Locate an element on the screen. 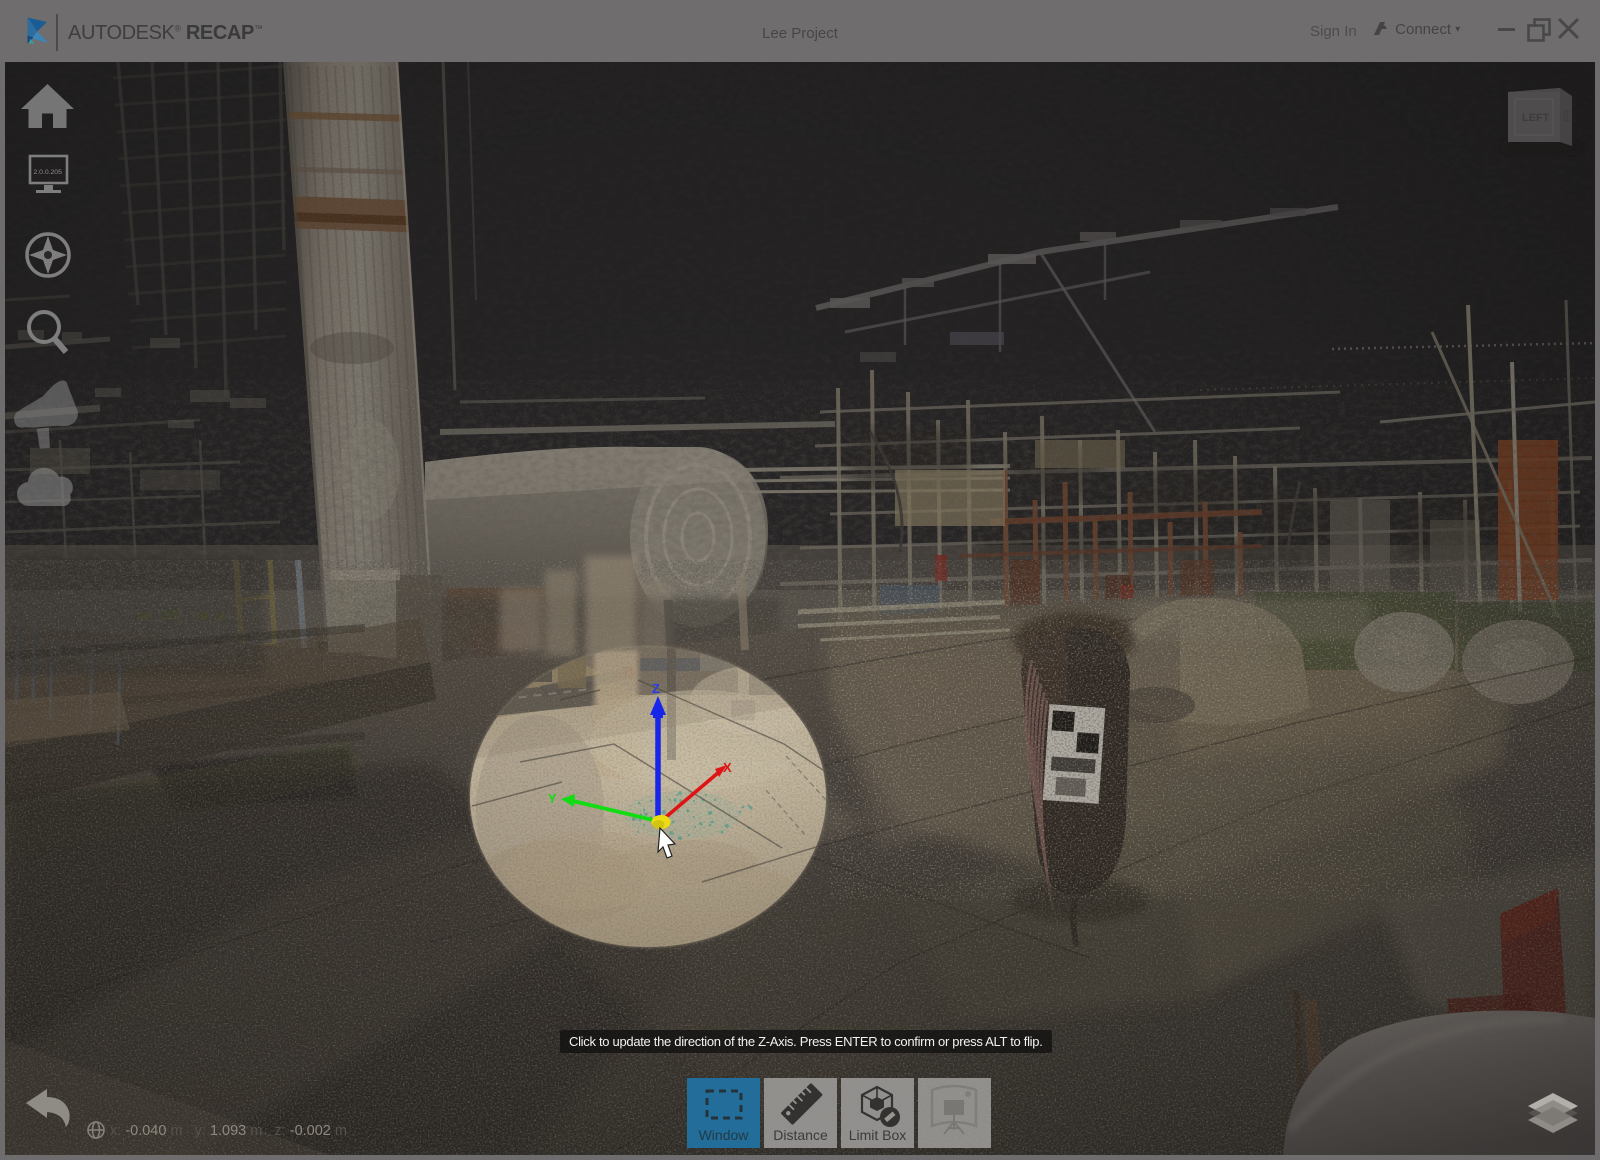 Image resolution: width=1600 pixels, height=1160 pixels. svg-text: Y is located at coordinates (552, 798).